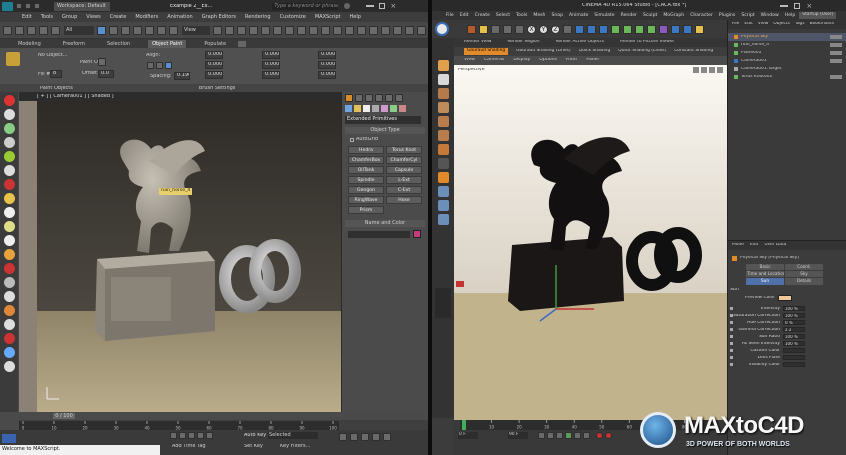 The height and width of the screenshot is (455, 846). Describe the element at coordinates (409, 30) in the screenshot. I see `rendered-frame-icon` at that location.